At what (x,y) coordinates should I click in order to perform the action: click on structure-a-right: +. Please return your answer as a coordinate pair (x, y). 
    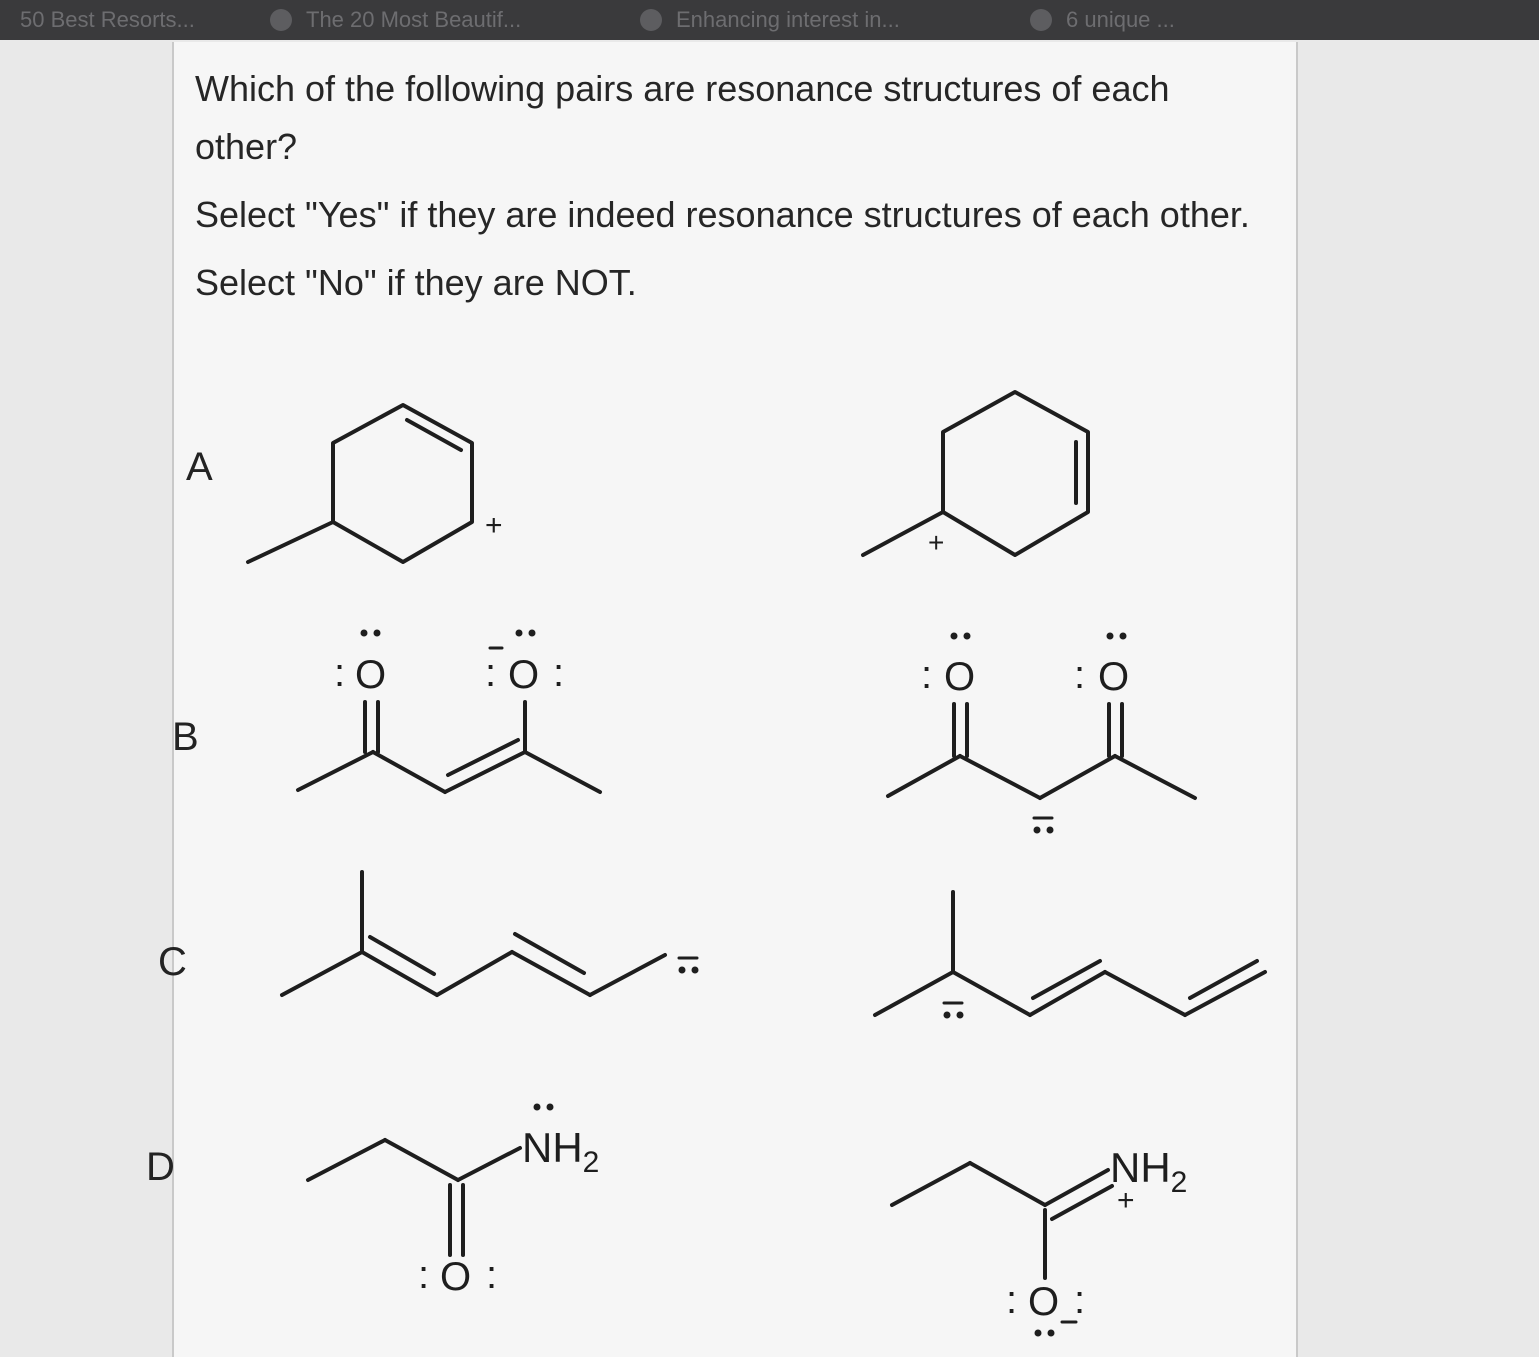
    Looking at the image, I should click on (975, 474).